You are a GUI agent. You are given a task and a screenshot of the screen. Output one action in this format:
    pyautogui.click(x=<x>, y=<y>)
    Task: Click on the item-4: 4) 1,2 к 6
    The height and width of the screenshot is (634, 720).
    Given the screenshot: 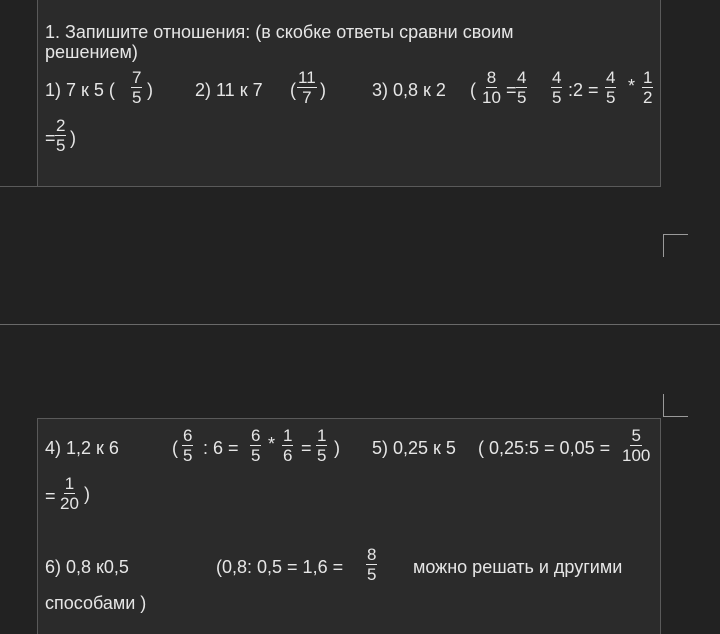 What is the action you would take?
    pyautogui.click(x=82, y=448)
    